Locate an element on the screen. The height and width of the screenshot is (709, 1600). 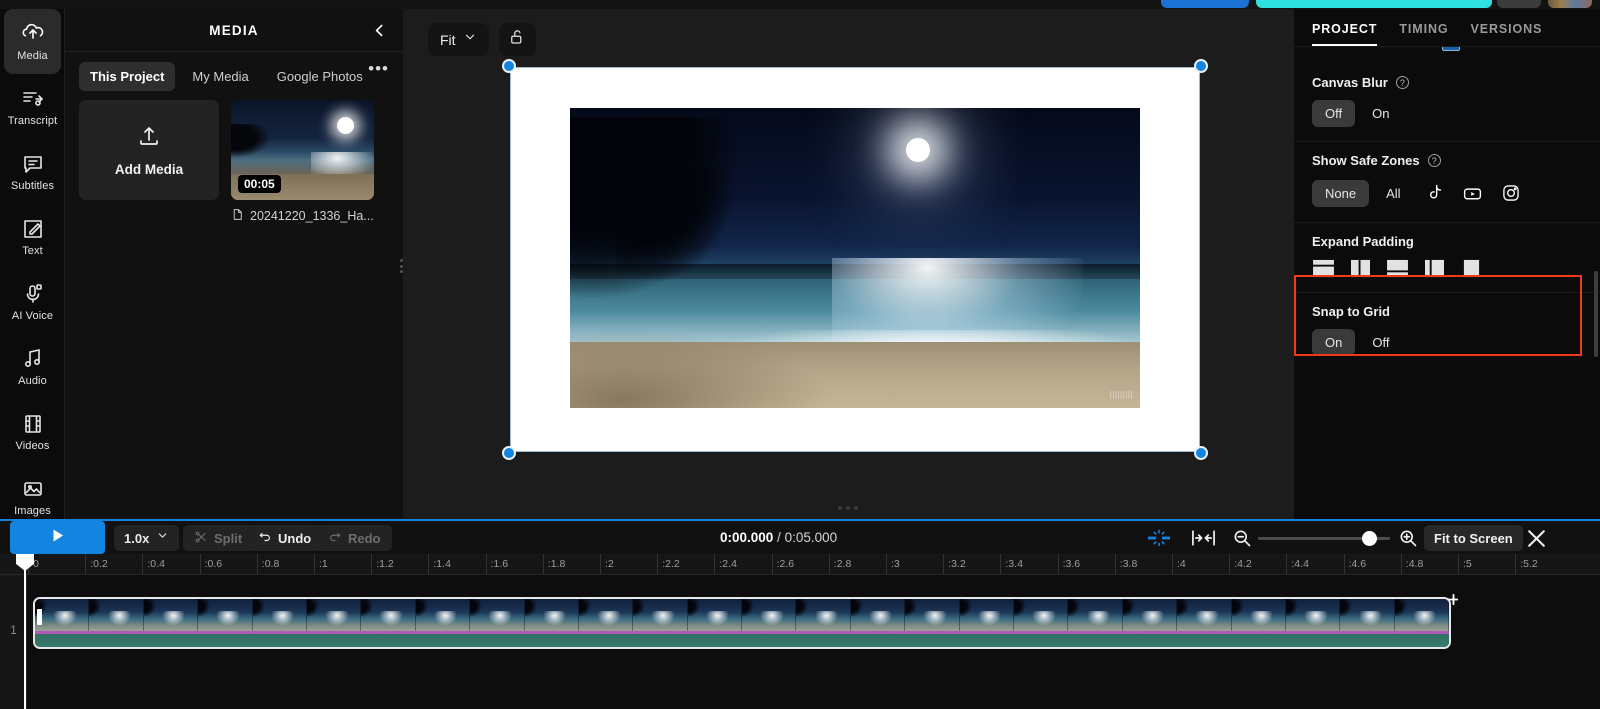
padding-top-split-icon is located at coordinates (1323, 268).